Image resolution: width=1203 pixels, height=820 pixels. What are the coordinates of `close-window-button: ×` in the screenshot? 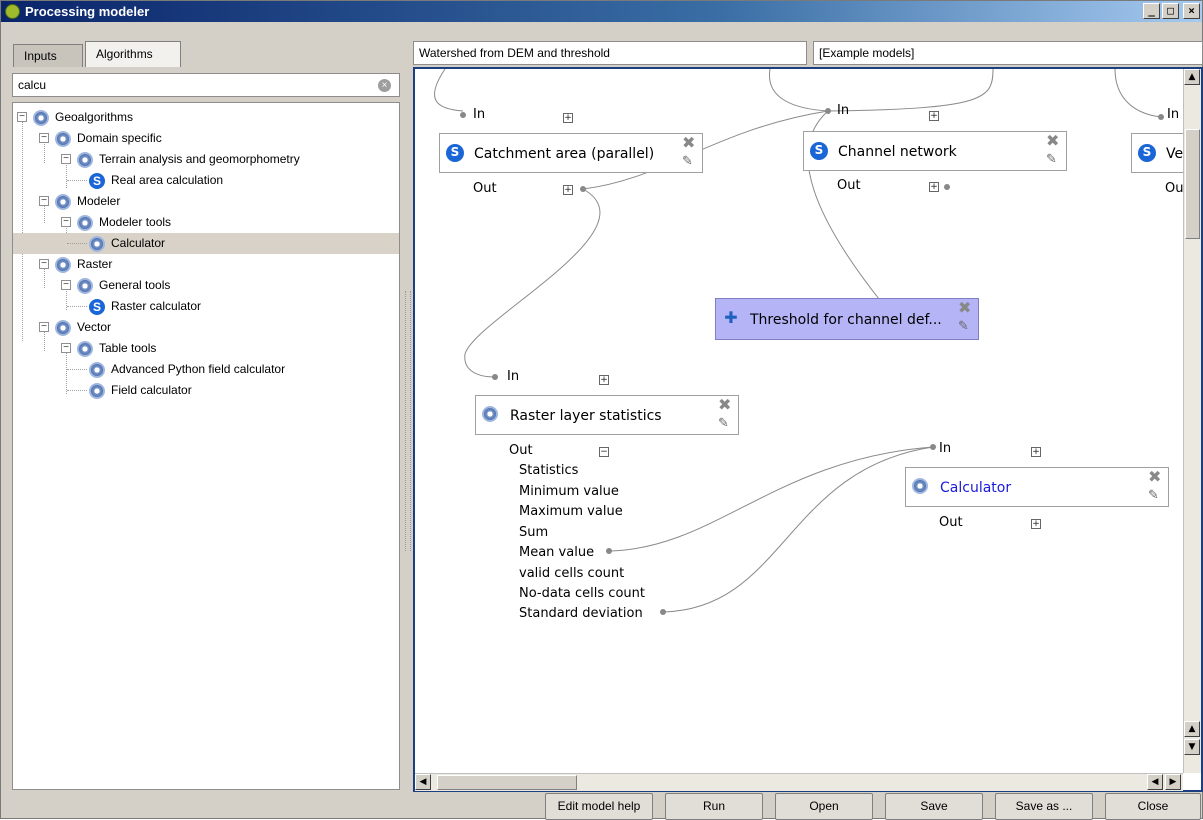 It's located at (1191, 11).